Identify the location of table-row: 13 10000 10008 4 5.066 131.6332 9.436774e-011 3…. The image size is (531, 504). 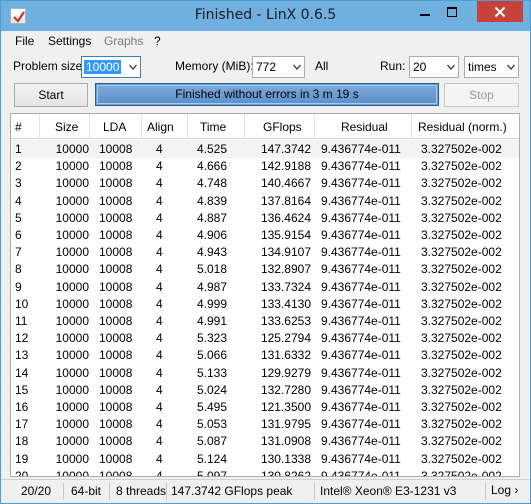
(265, 355).